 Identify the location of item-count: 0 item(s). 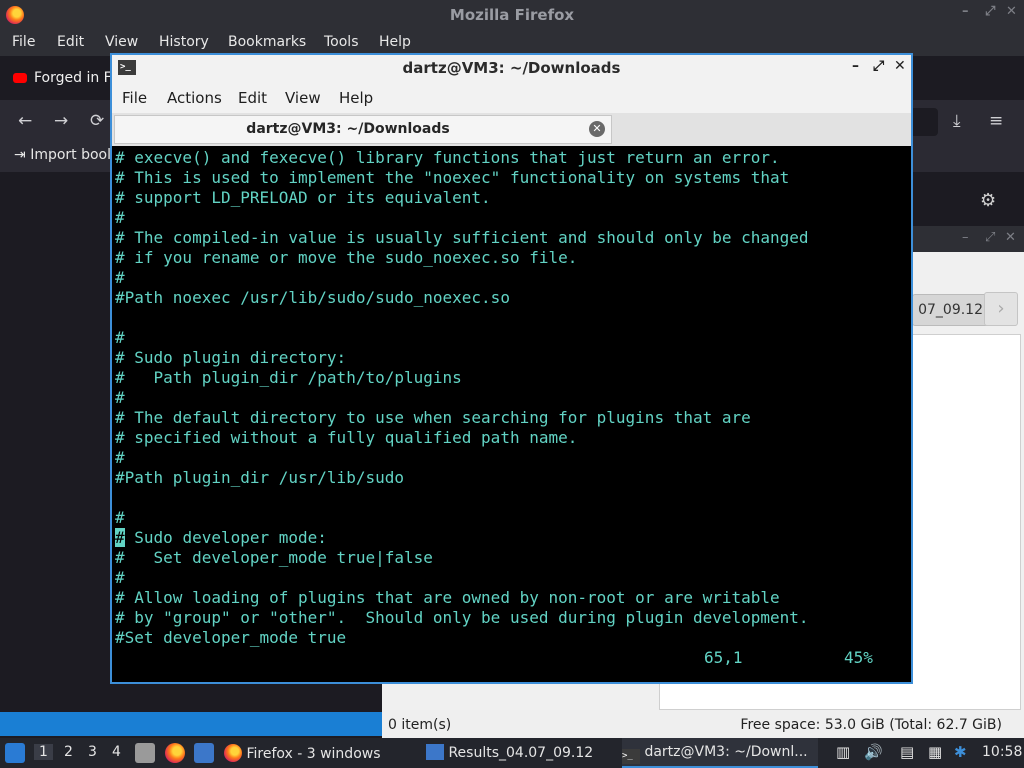
(420, 725).